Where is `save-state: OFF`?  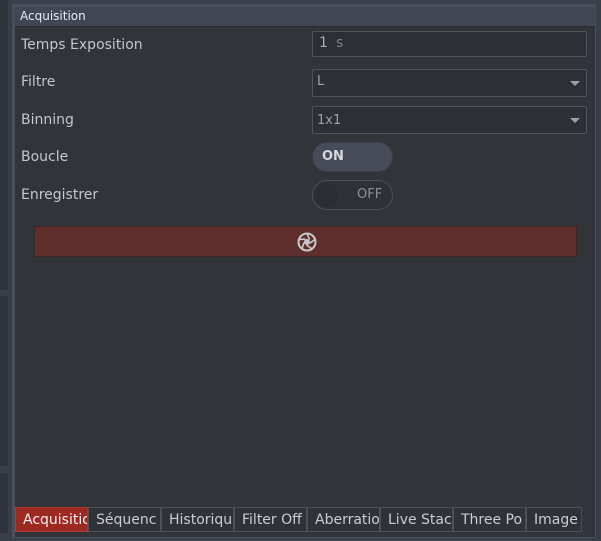 save-state: OFF is located at coordinates (370, 194).